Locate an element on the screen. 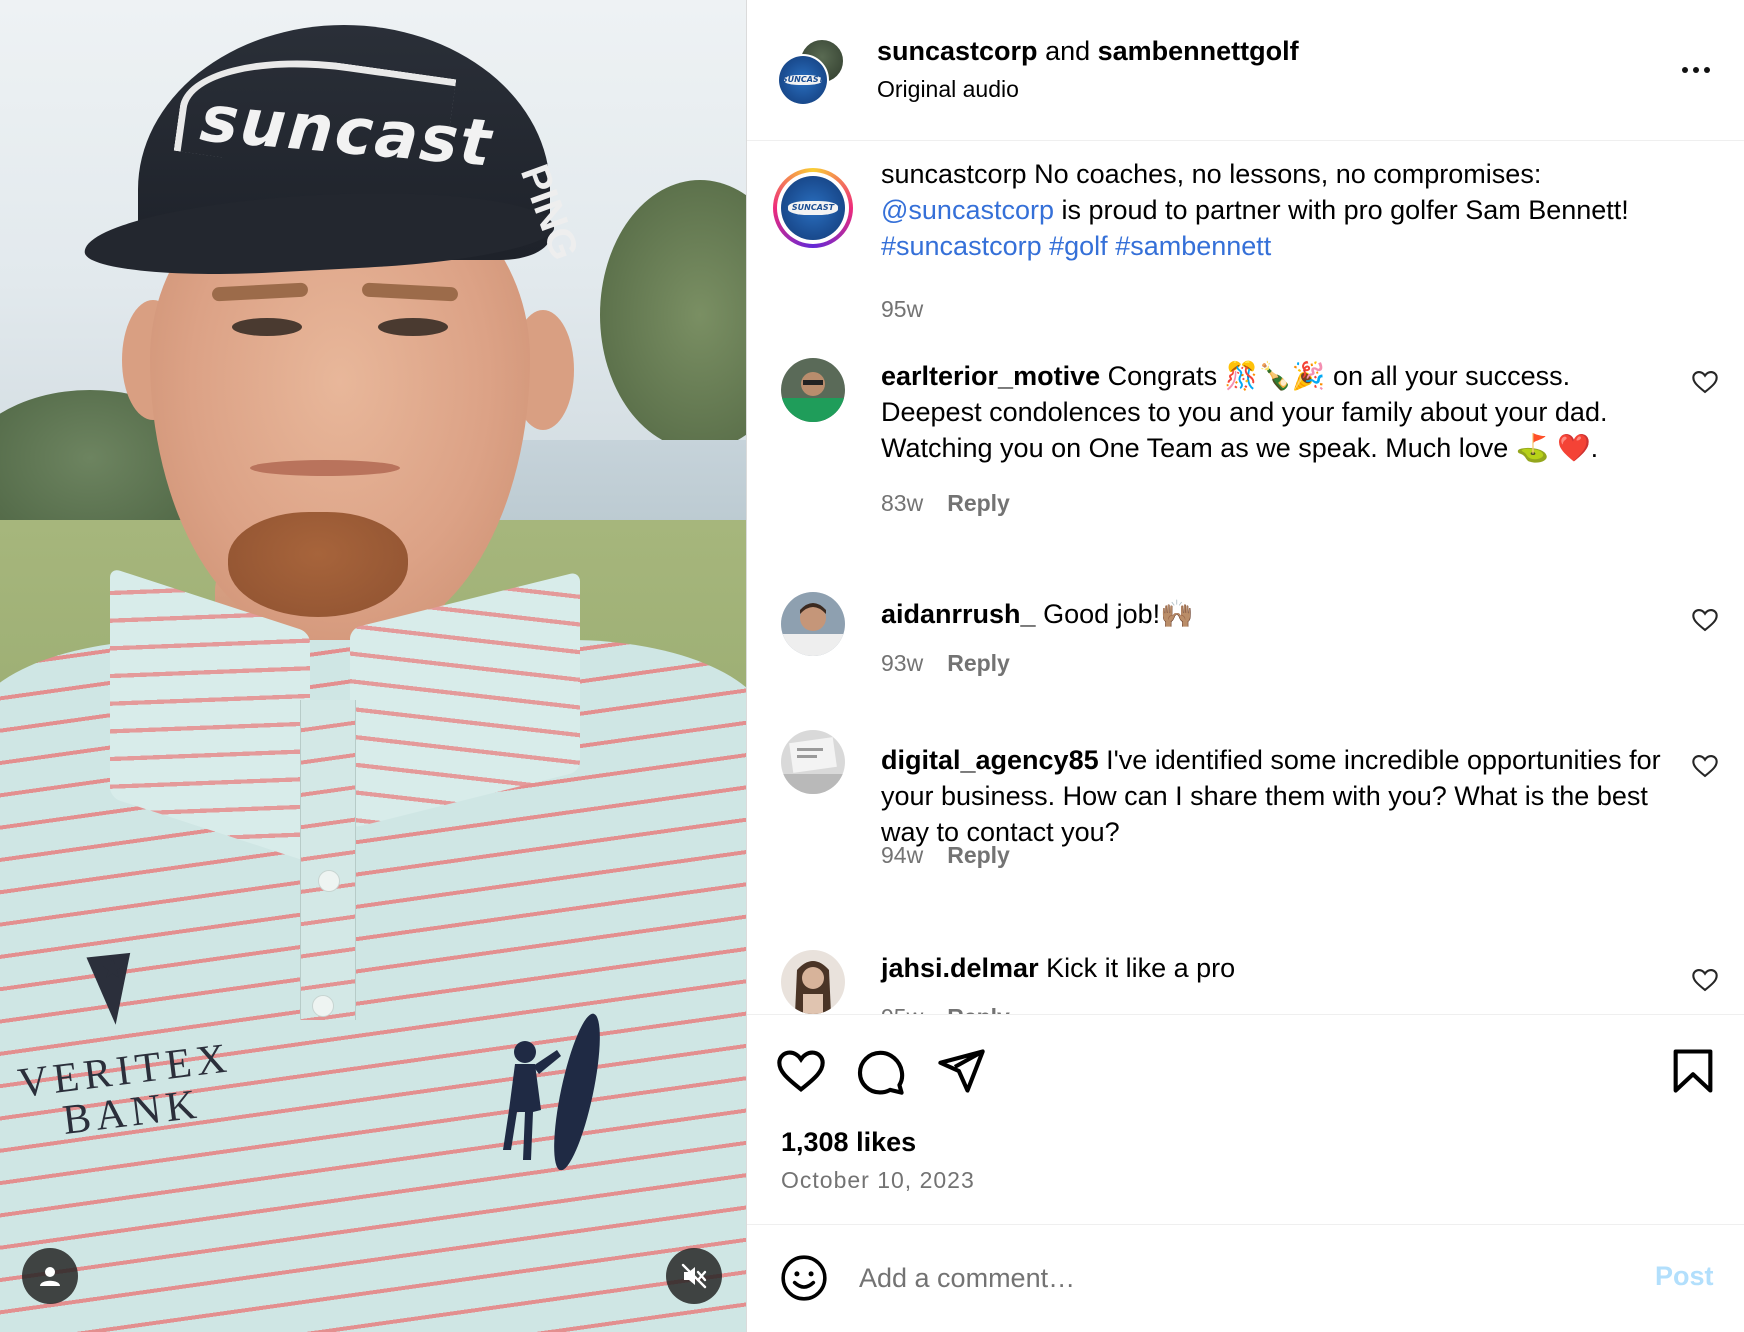 Image resolution: width=1744 pixels, height=1332 pixels. comment-username: digital_agency85 is located at coordinates (990, 760).